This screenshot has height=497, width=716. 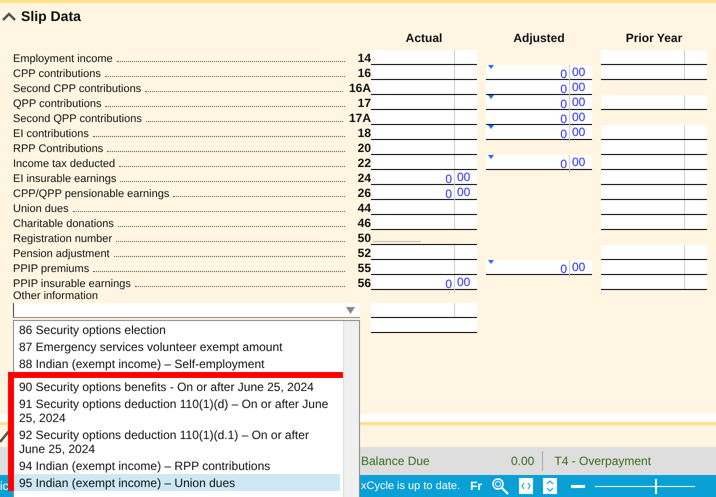 I want to click on code-button, so click(x=526, y=486).